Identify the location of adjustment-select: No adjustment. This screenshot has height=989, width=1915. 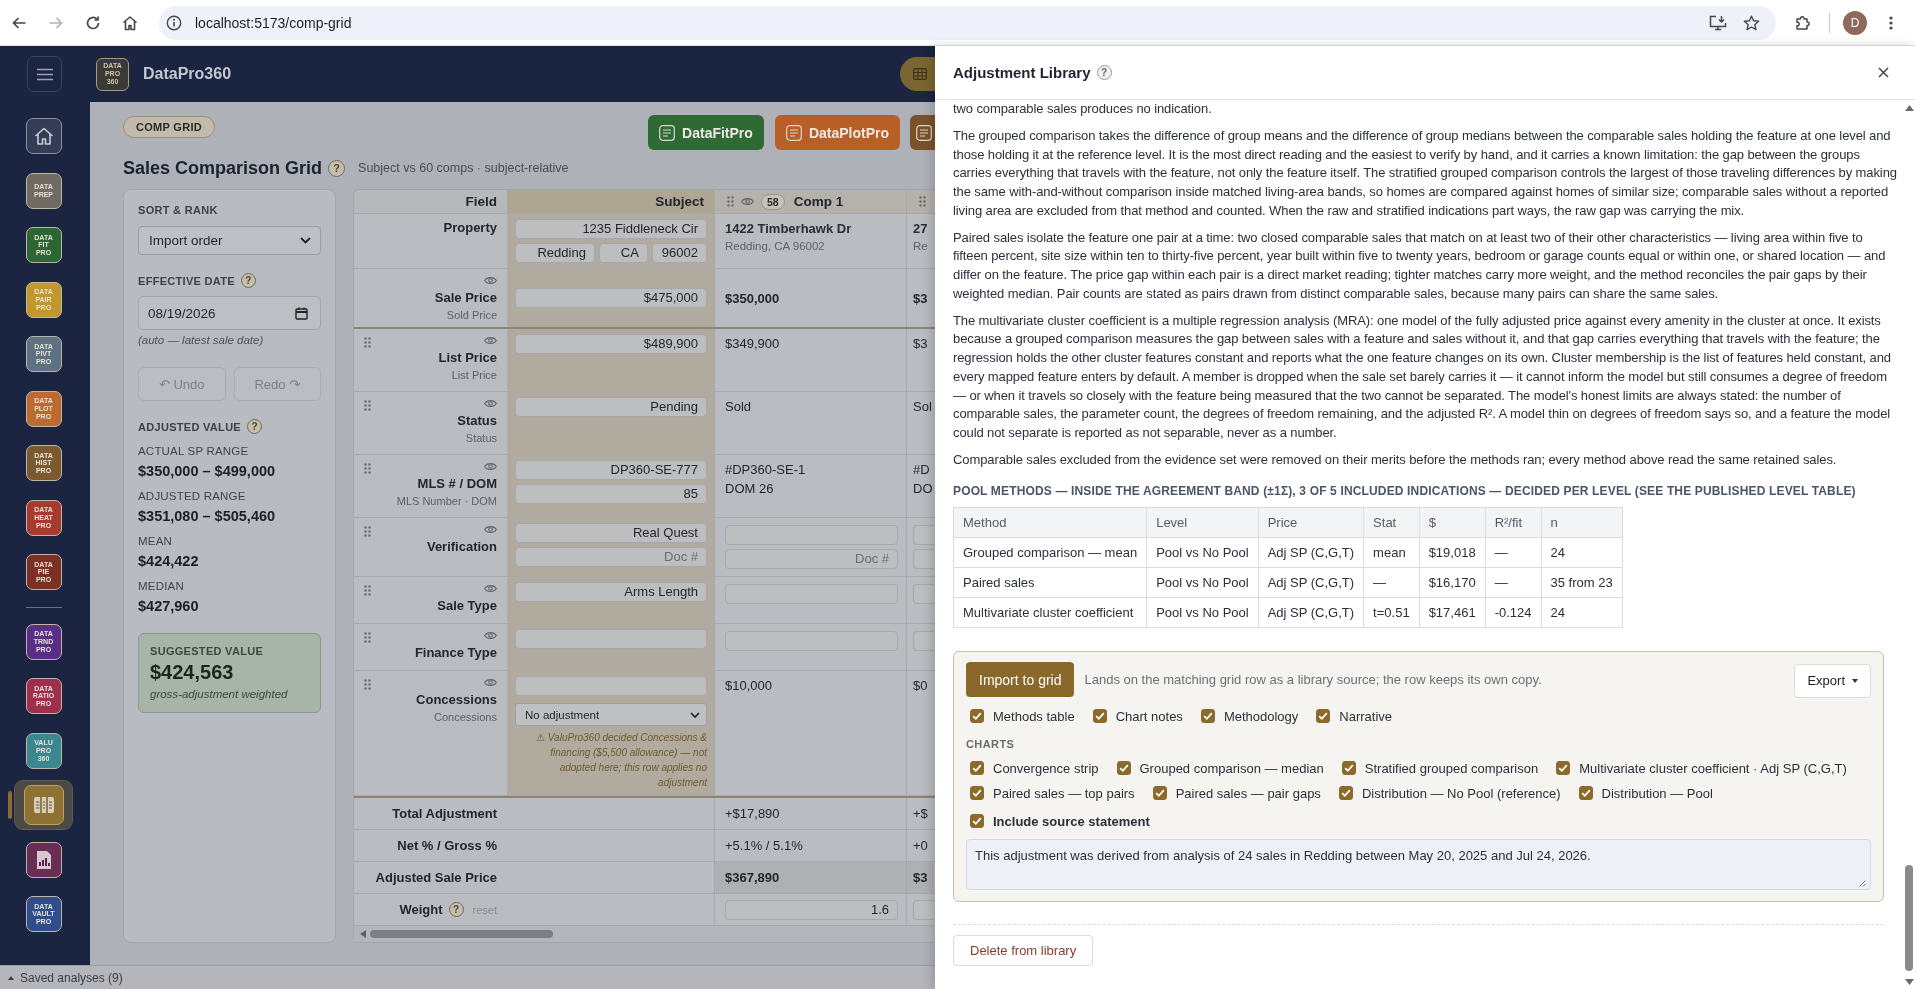
(611, 714).